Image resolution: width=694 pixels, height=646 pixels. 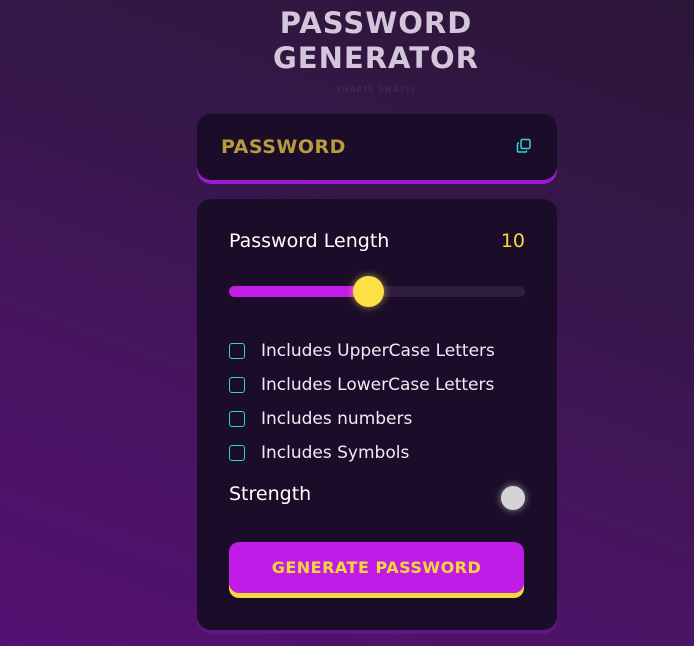 I want to click on password-text: PASSWORD, so click(x=283, y=147).